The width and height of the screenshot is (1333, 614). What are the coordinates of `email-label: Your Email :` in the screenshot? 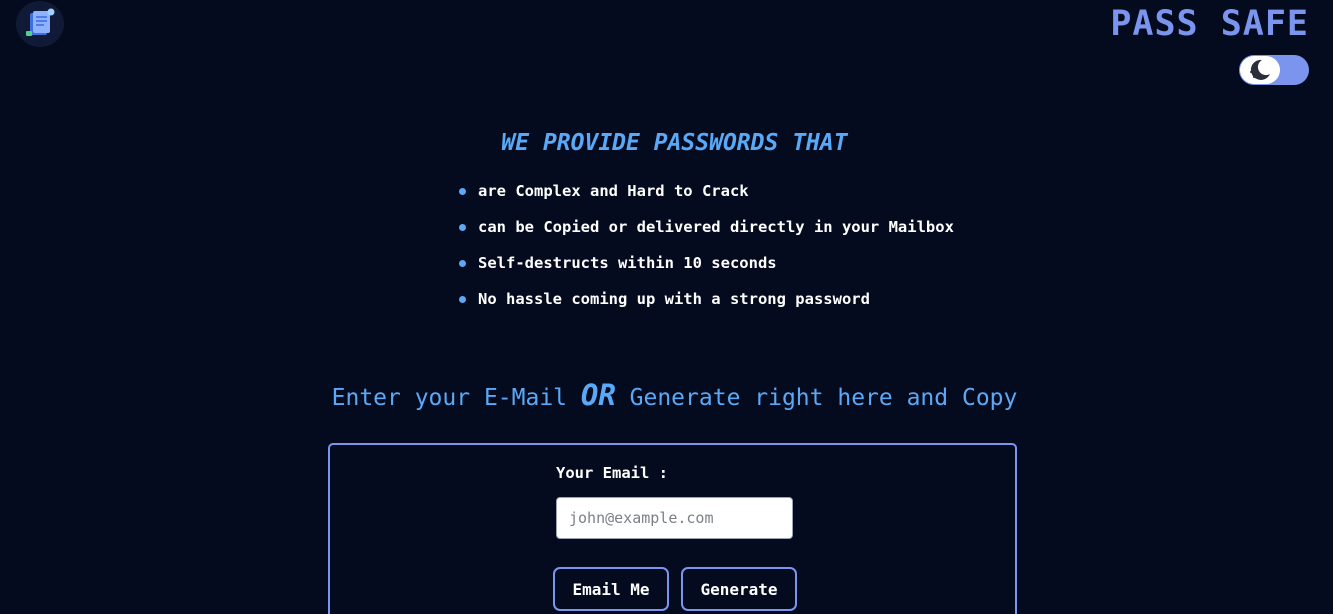 It's located at (612, 473).